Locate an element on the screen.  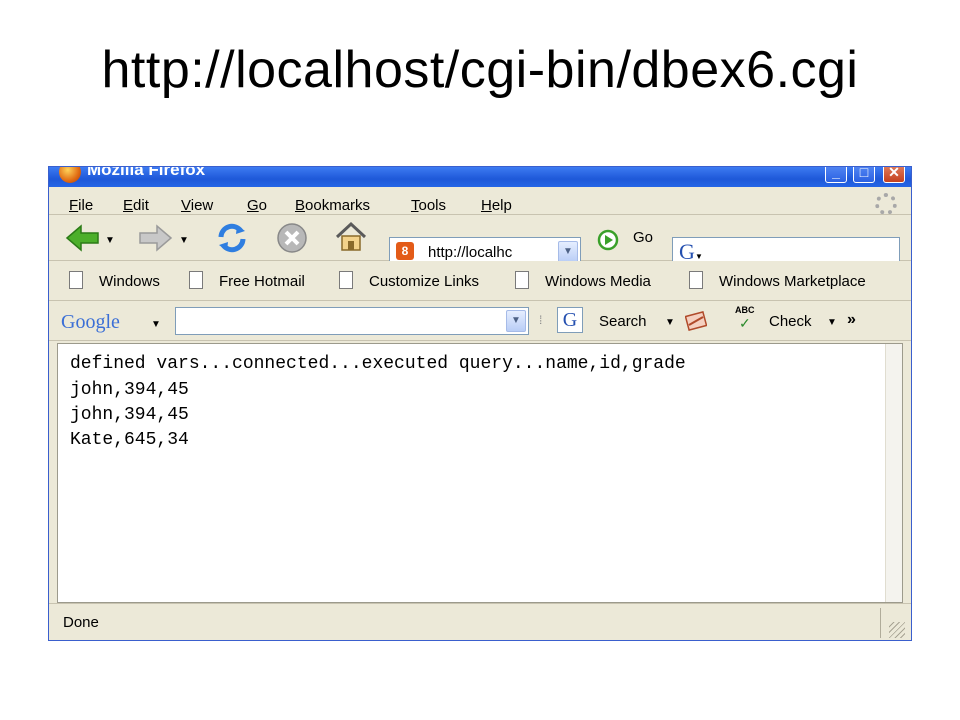
maximize-button: □ is located at coordinates (864, 175).